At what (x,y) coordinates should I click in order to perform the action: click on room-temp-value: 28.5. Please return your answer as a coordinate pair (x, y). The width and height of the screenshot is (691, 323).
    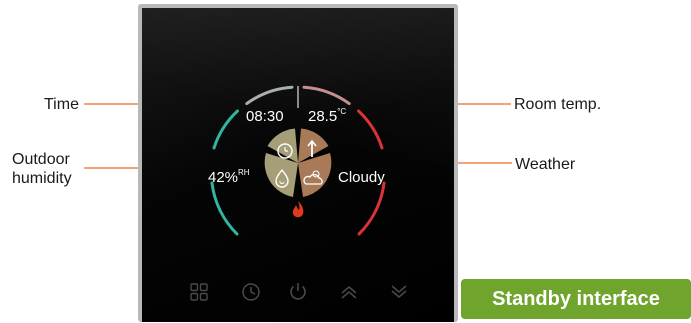
    Looking at the image, I should click on (323, 116).